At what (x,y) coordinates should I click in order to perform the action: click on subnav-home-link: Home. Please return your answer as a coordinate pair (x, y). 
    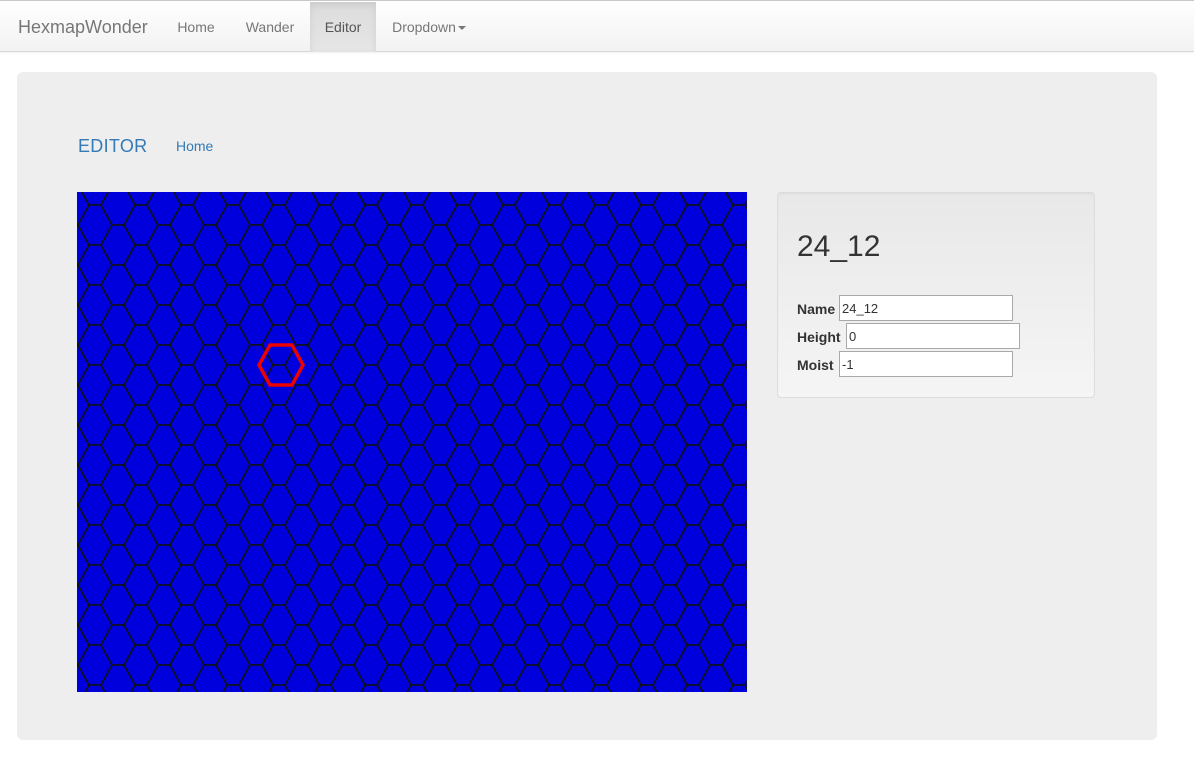
    Looking at the image, I should click on (194, 146).